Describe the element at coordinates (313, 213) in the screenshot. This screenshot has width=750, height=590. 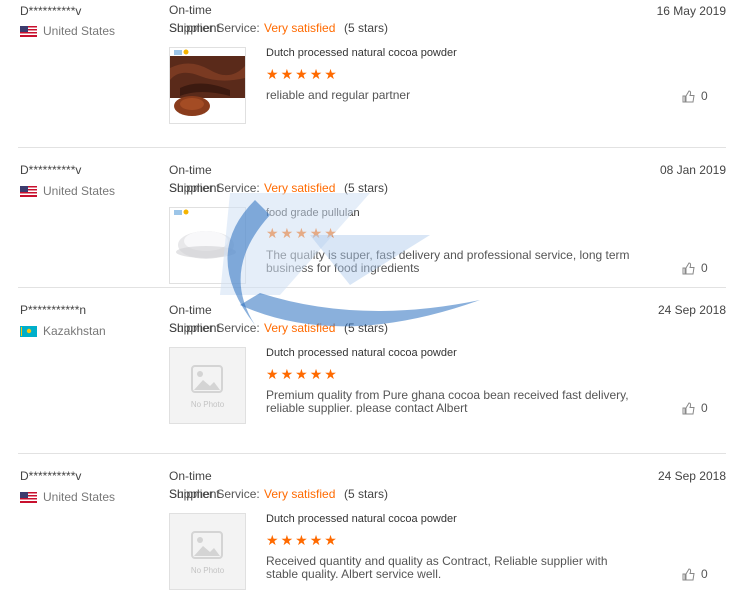
I see `product-name: food grade pullulan` at that location.